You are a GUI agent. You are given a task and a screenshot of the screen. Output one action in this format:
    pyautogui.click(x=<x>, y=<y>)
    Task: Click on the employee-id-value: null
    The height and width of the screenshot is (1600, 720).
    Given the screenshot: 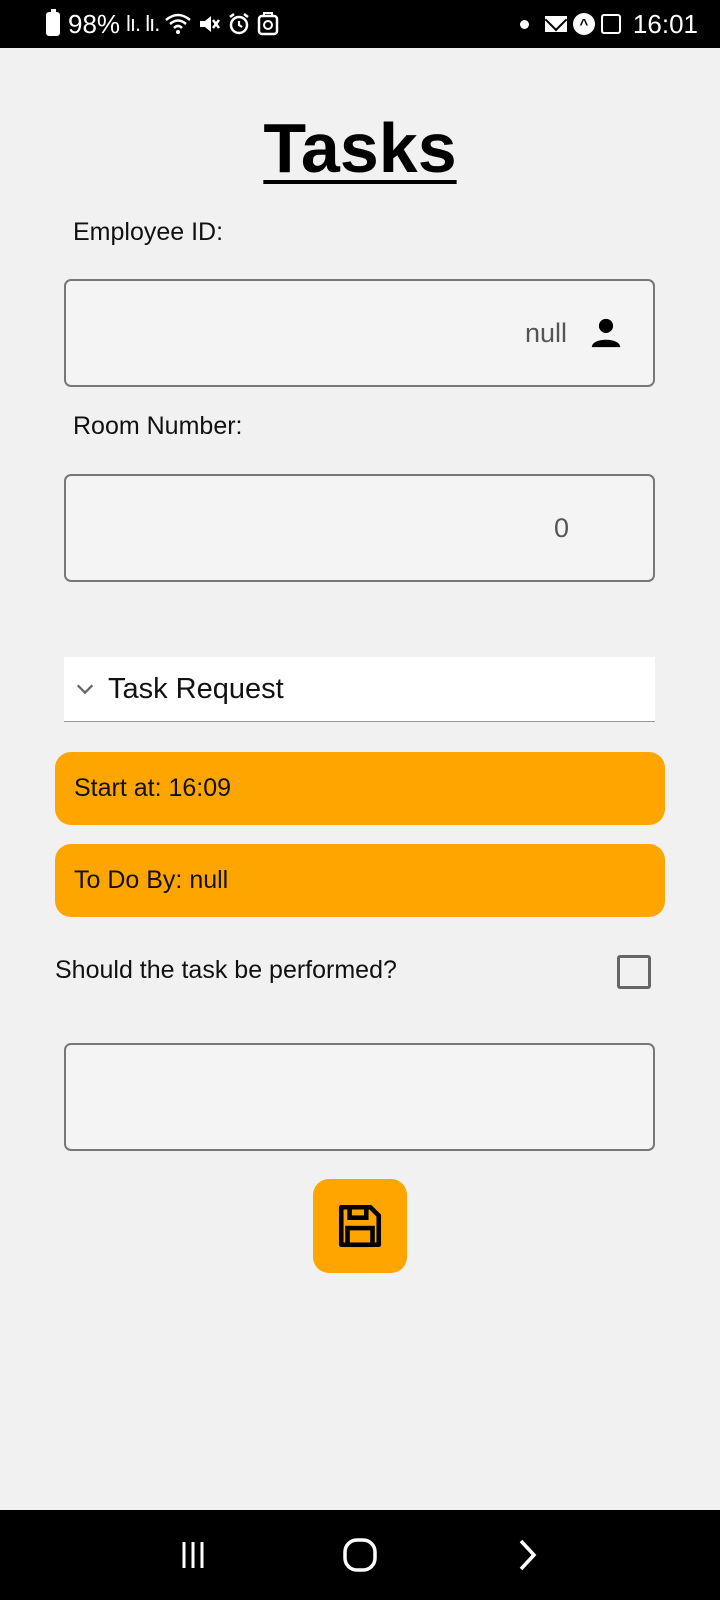 What is the action you would take?
    pyautogui.click(x=545, y=332)
    